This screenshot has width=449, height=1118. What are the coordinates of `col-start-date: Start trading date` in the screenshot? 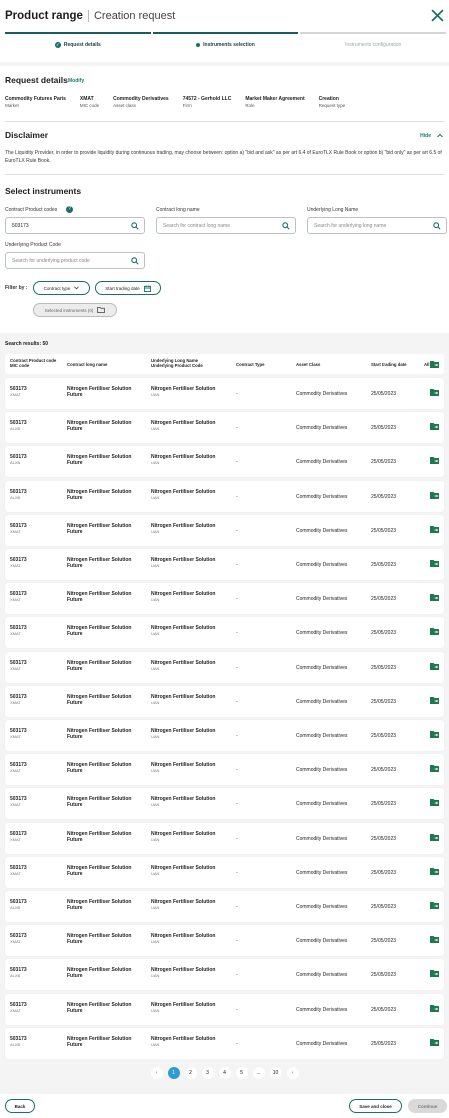 It's located at (389, 364).